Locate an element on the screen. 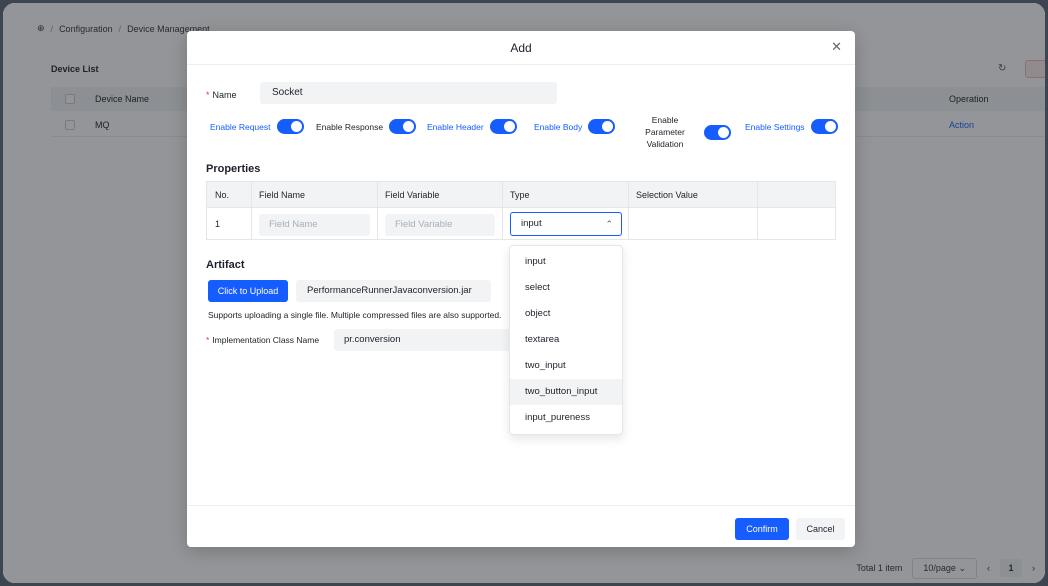 The height and width of the screenshot is (586, 1048). name-input: Socket is located at coordinates (408, 93).